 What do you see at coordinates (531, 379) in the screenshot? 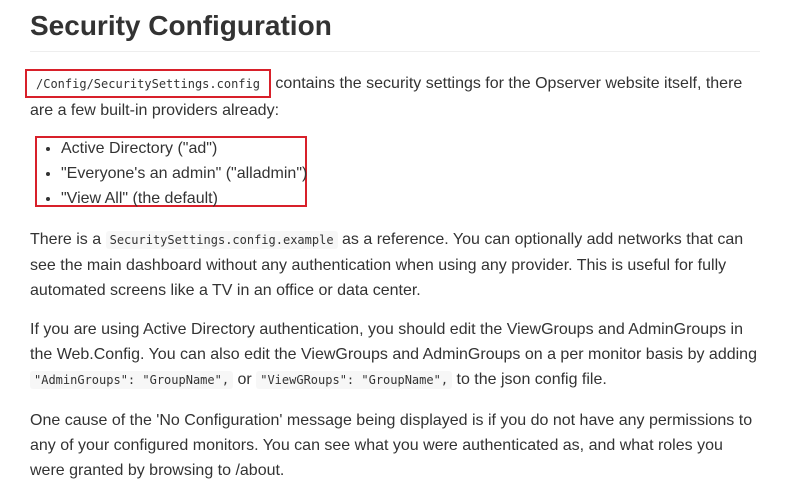
I see `ad-text-after: to the json config file.` at bounding box center [531, 379].